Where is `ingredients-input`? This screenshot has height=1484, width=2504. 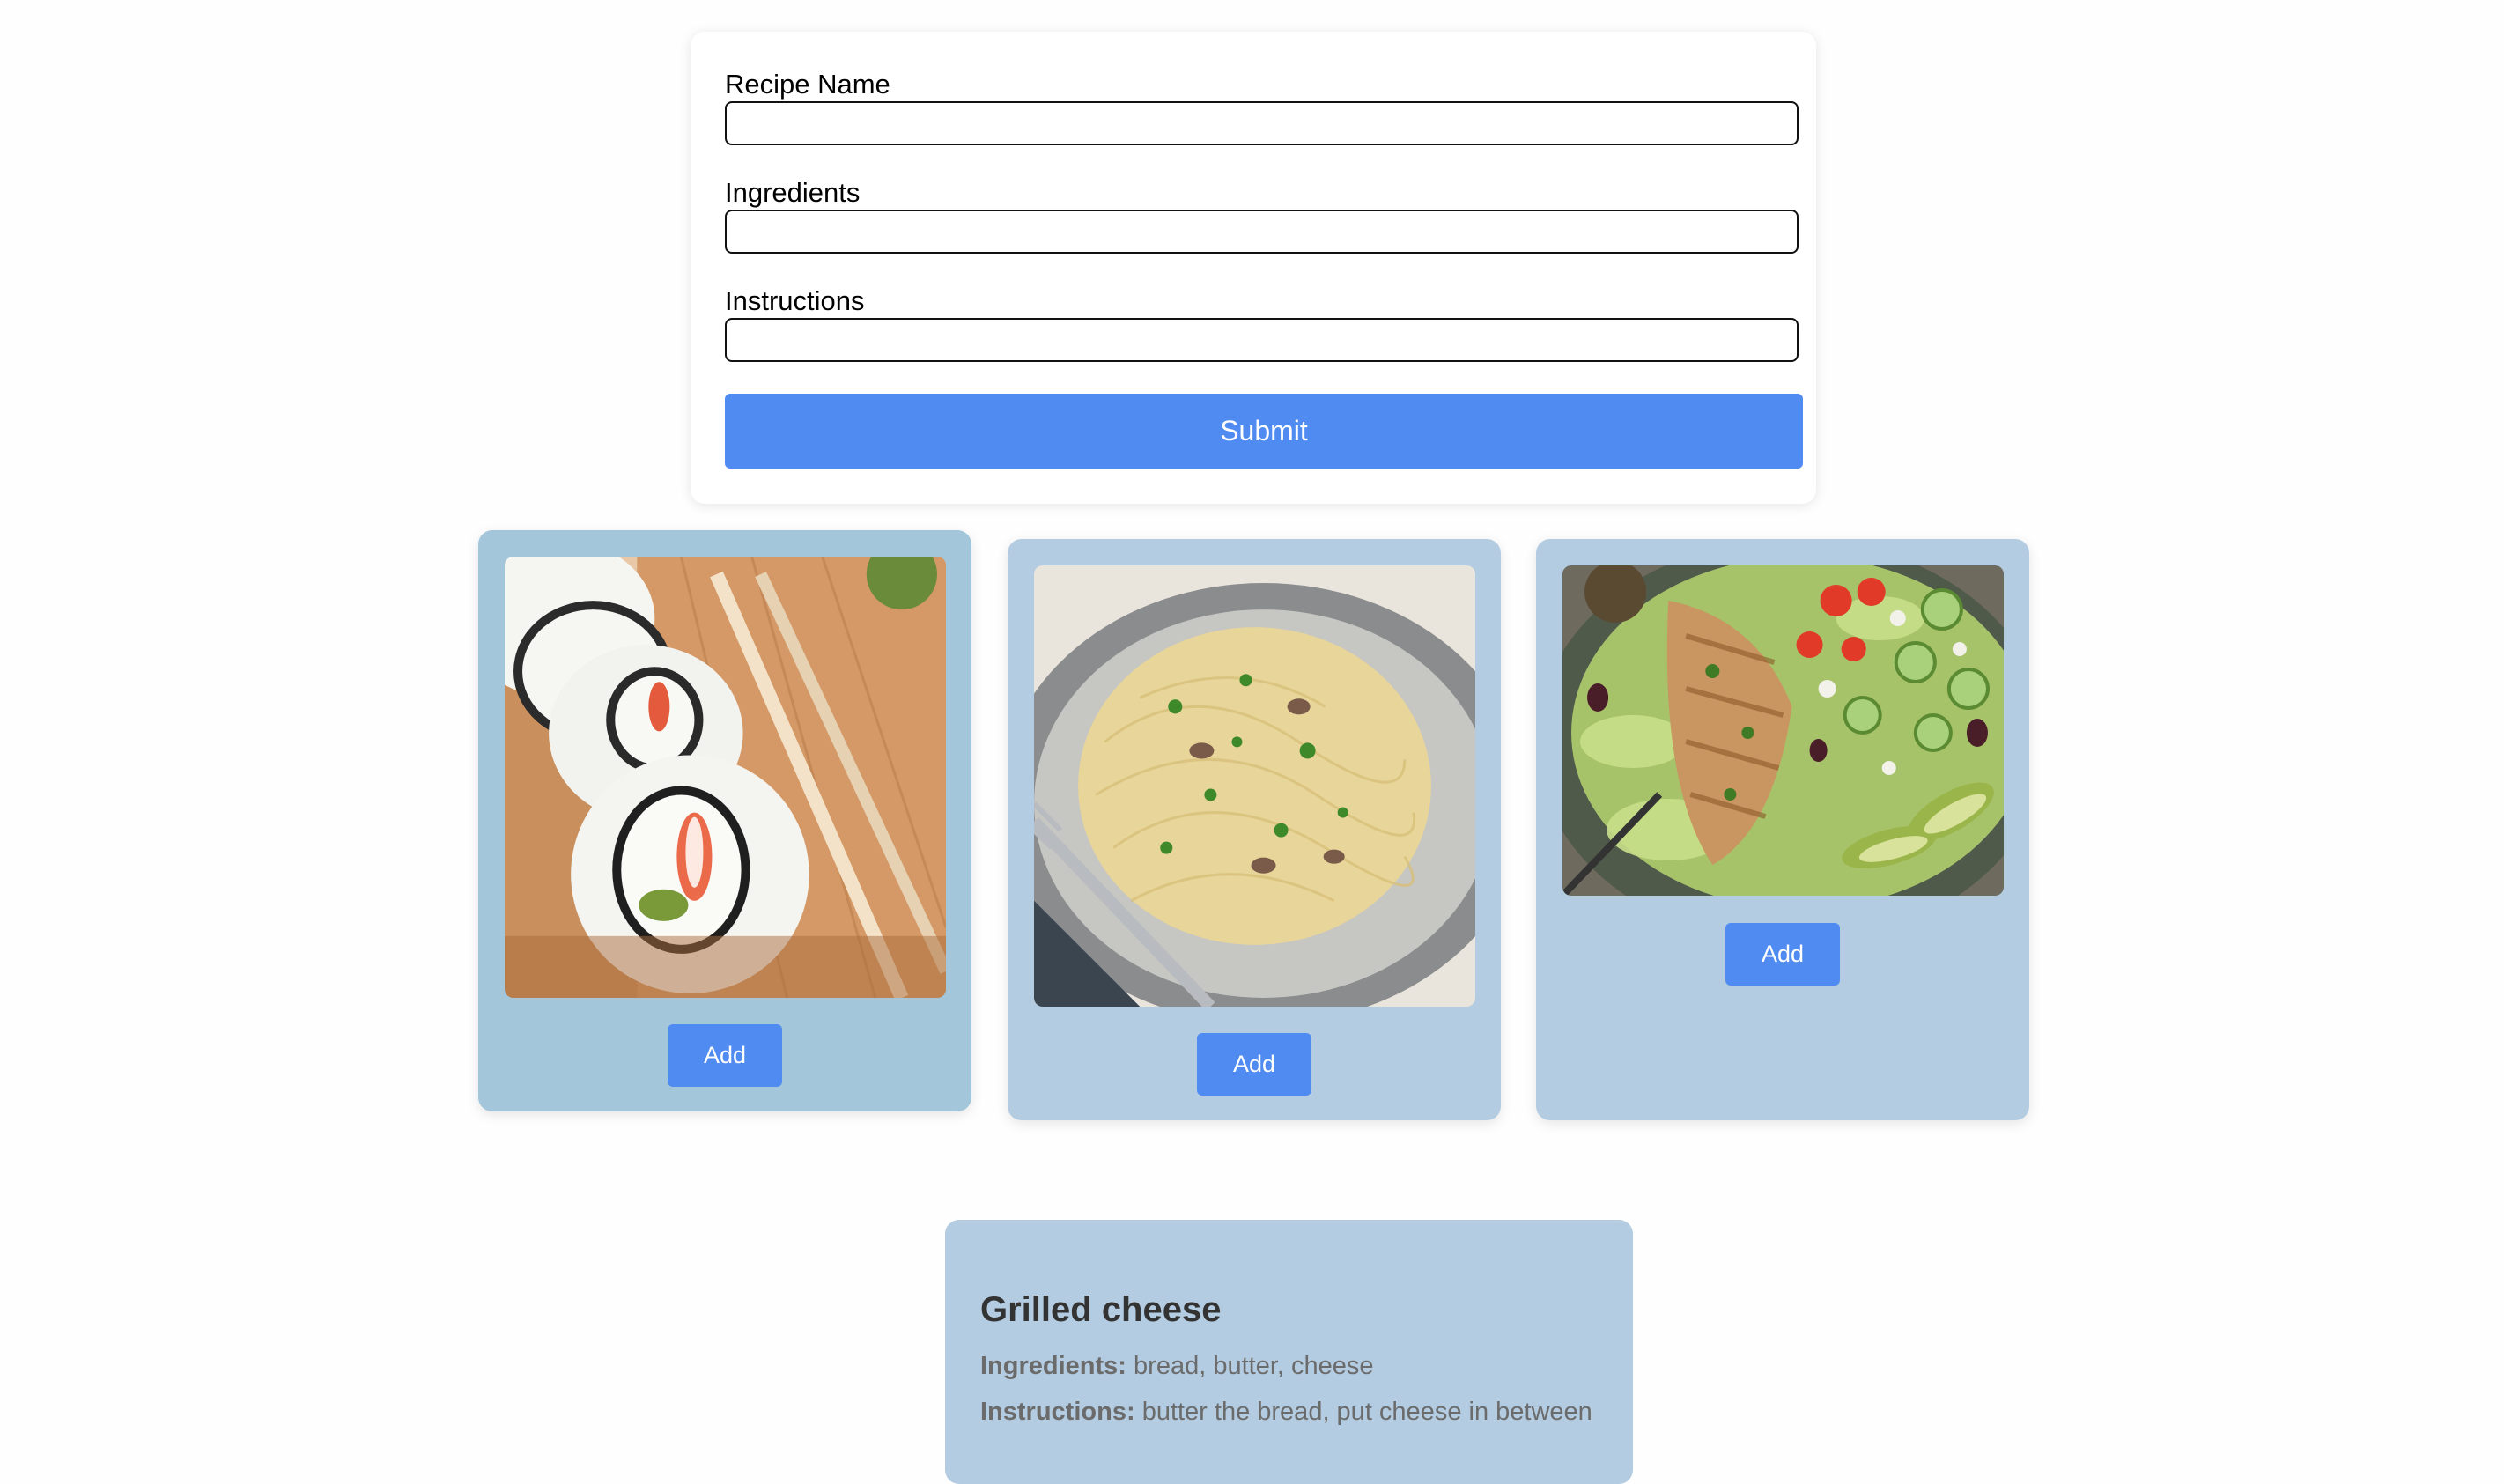
ingredients-input is located at coordinates (1262, 232).